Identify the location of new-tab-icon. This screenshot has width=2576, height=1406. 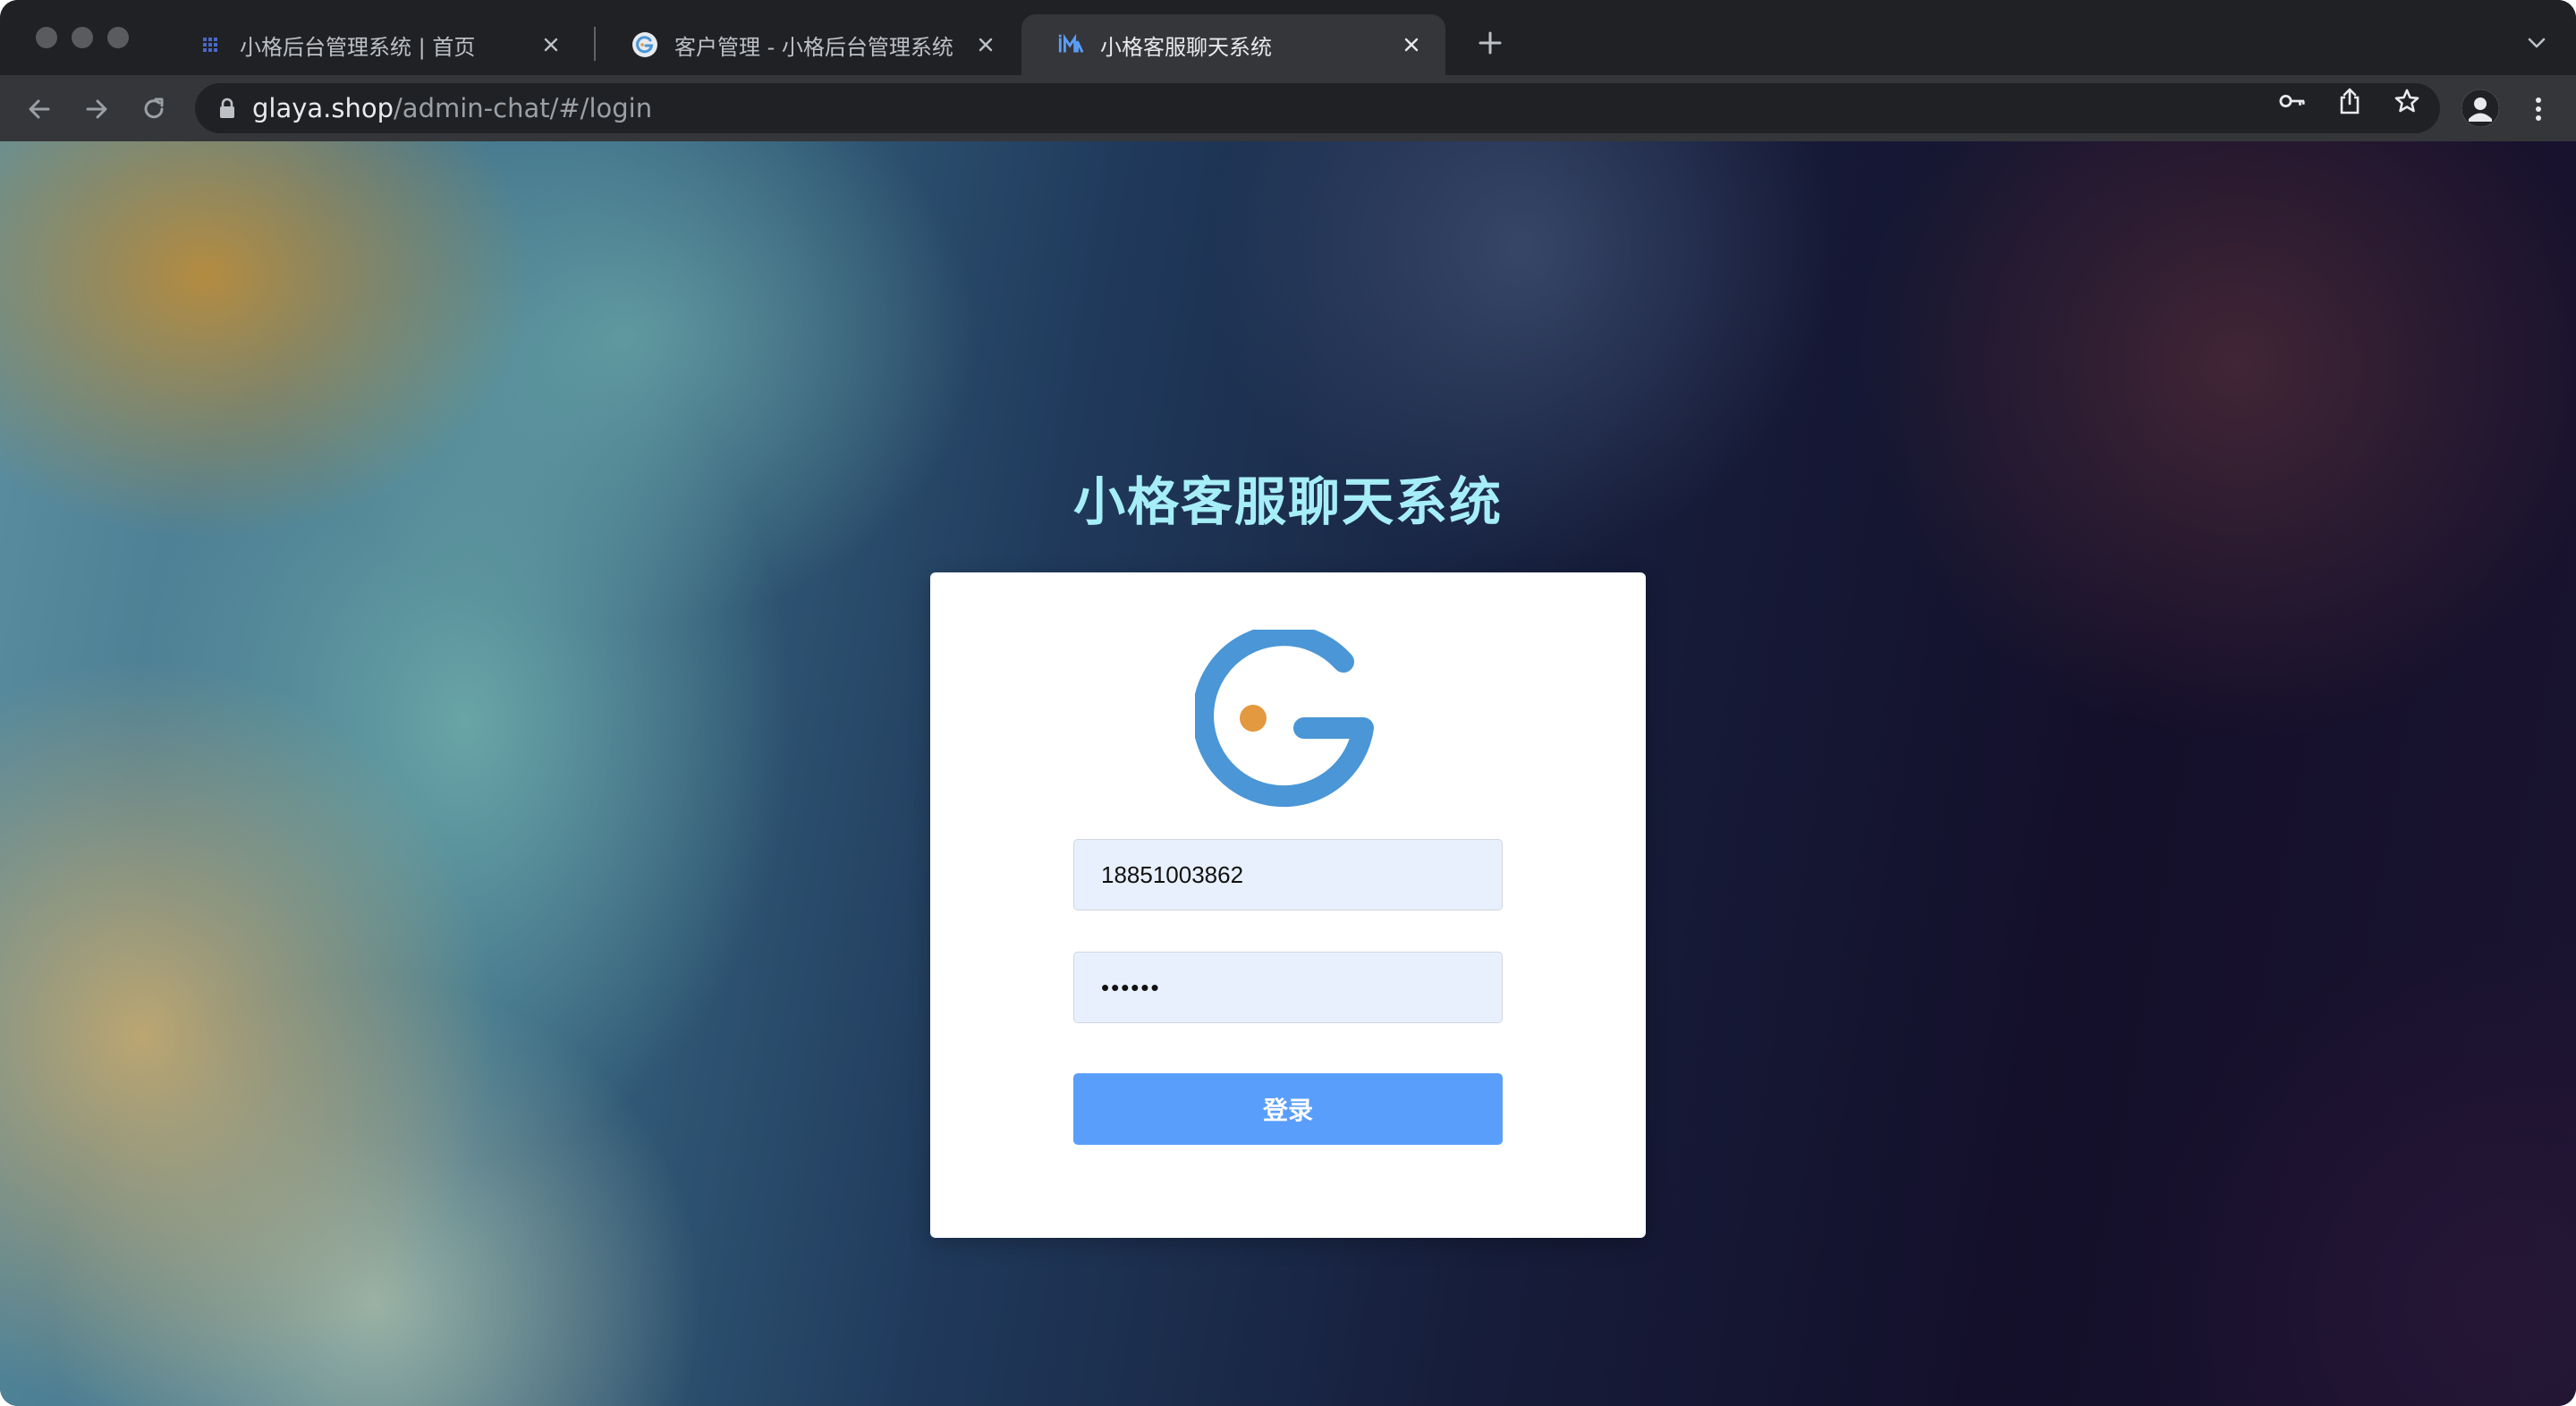
(1490, 43).